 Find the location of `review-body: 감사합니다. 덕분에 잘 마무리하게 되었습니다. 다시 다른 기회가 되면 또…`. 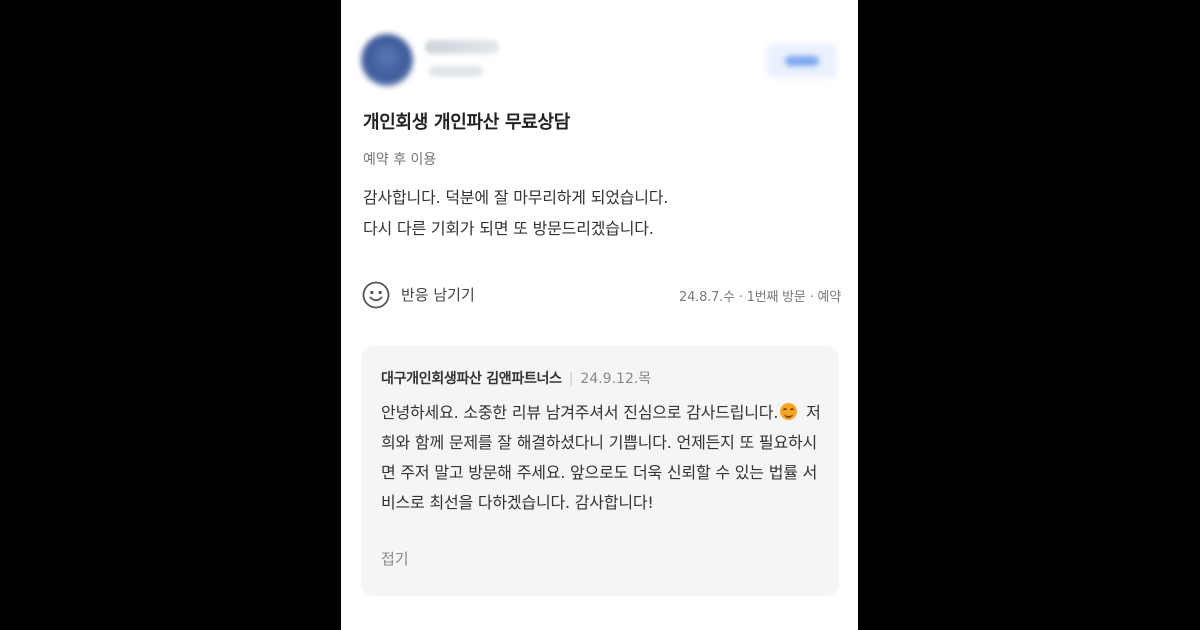

review-body: 감사합니다. 덕분에 잘 마무리하게 되었습니다. 다시 다른 기회가 되면 또… is located at coordinates (598, 213).